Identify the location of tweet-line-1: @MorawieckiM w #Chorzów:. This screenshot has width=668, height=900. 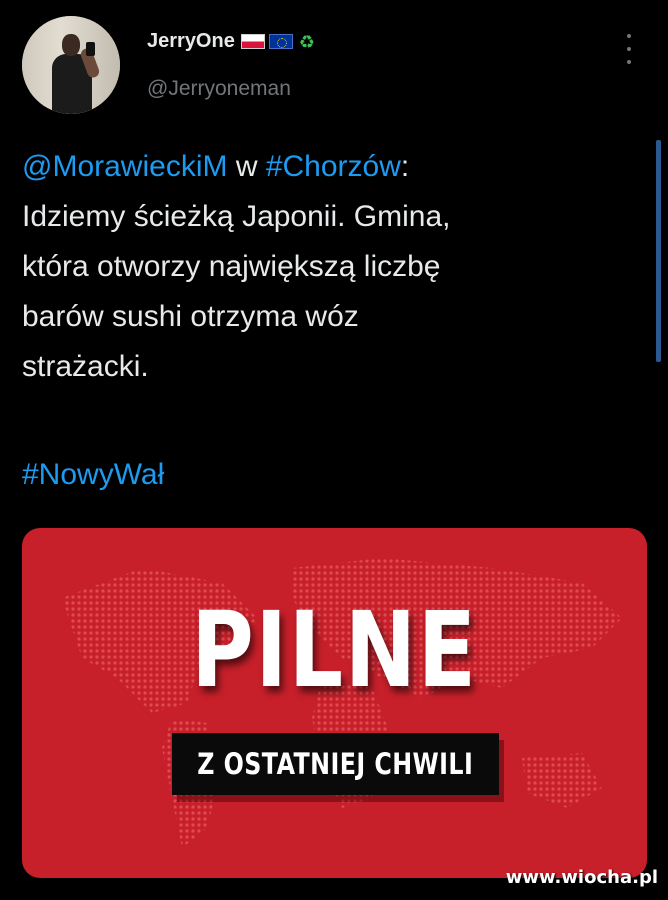
(332, 167).